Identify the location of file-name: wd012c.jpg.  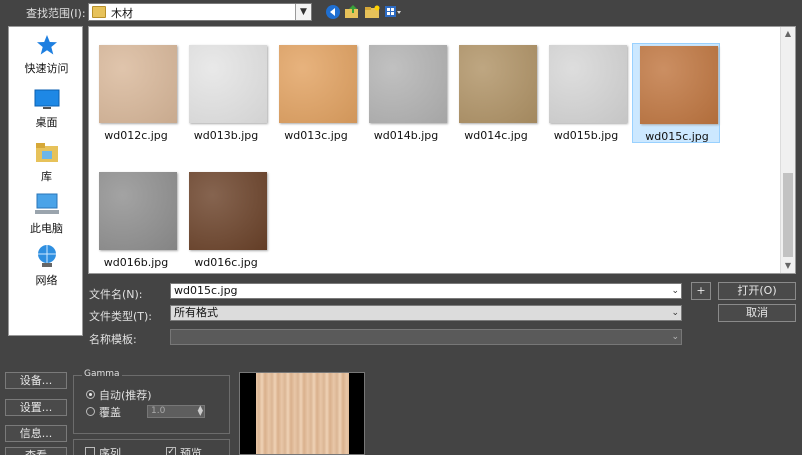
(136, 135).